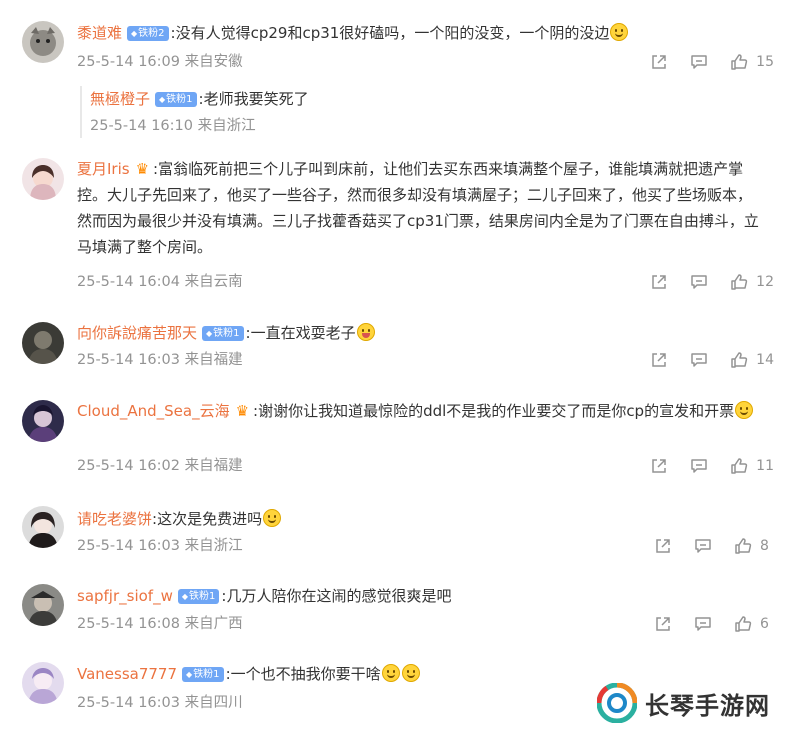  I want to click on comment-actions: 11, so click(701, 466).